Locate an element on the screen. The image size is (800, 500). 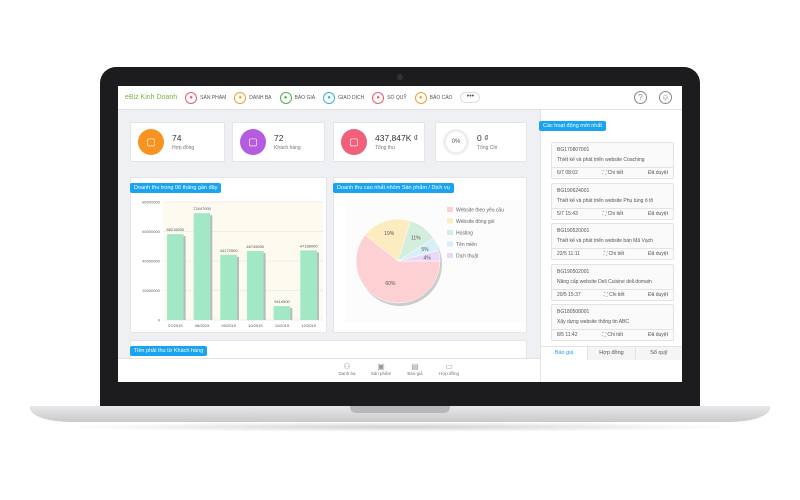
bar-value-label: 44172500 is located at coordinates (229, 250).